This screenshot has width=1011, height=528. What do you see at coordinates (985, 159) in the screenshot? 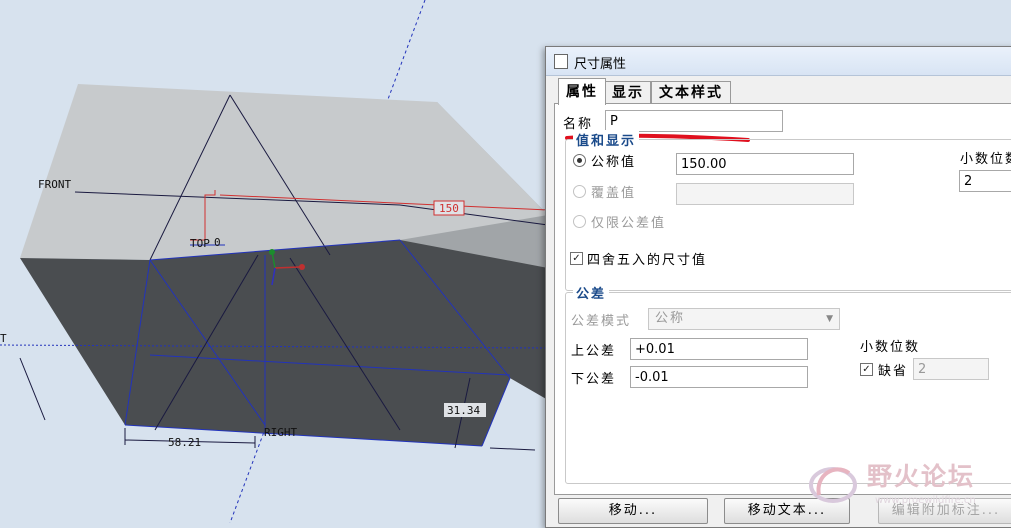
I see `decimals-label: 小数位数` at bounding box center [985, 159].